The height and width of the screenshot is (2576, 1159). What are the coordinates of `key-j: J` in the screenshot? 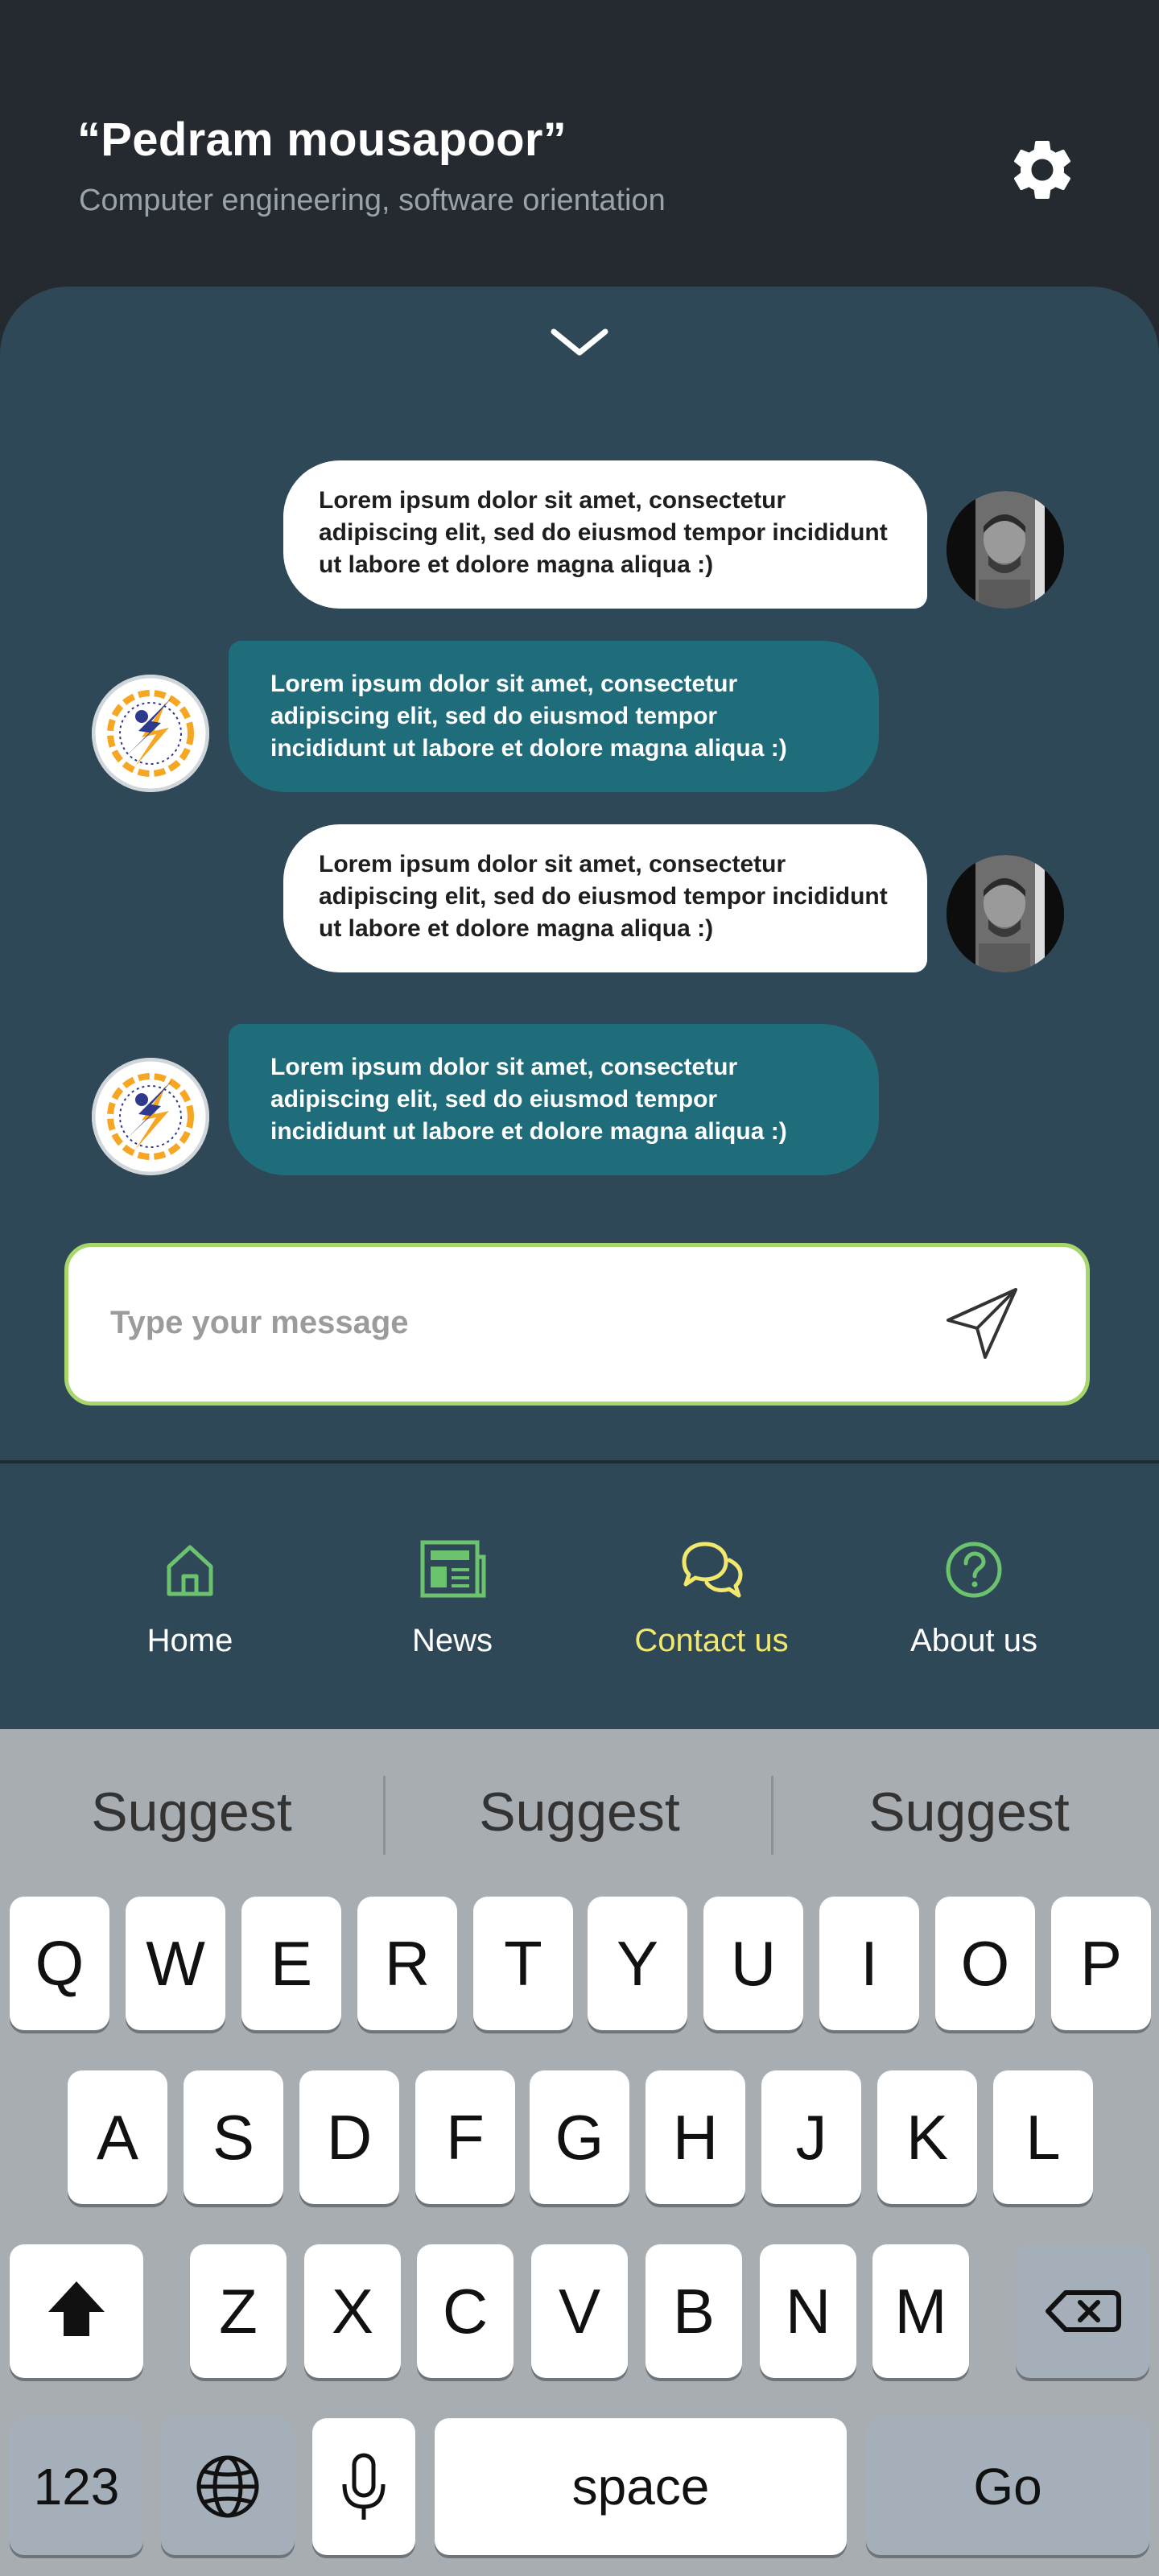 It's located at (811, 2137).